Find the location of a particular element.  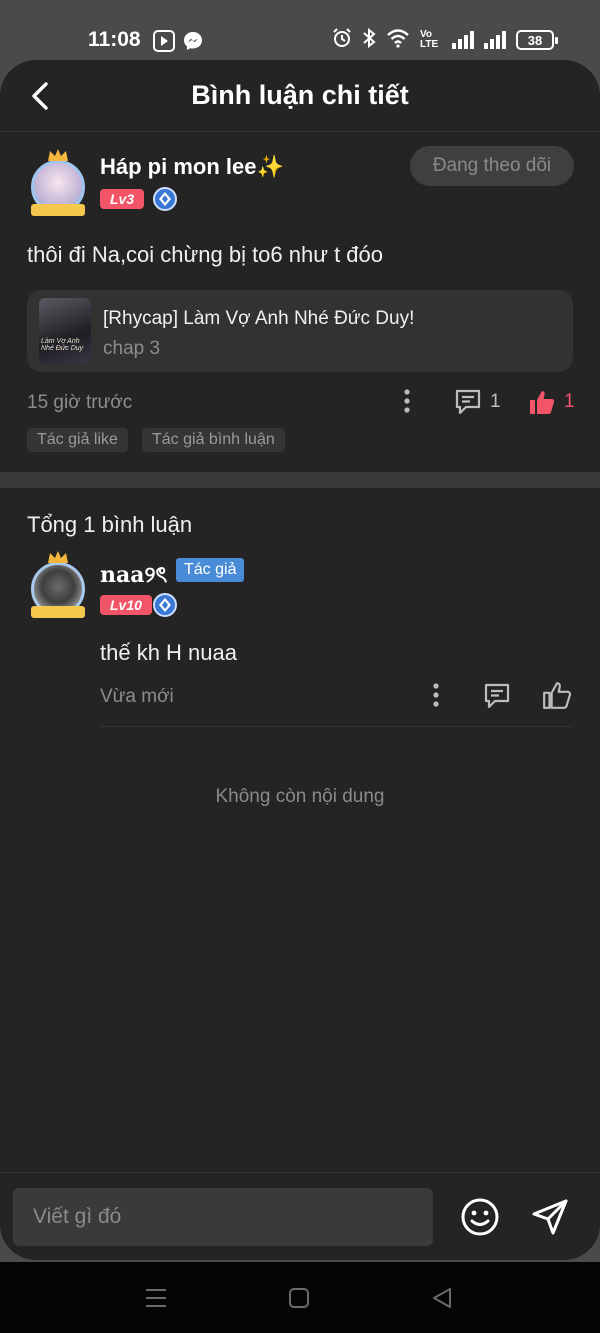

nav-back-button is located at coordinates (442, 1298).